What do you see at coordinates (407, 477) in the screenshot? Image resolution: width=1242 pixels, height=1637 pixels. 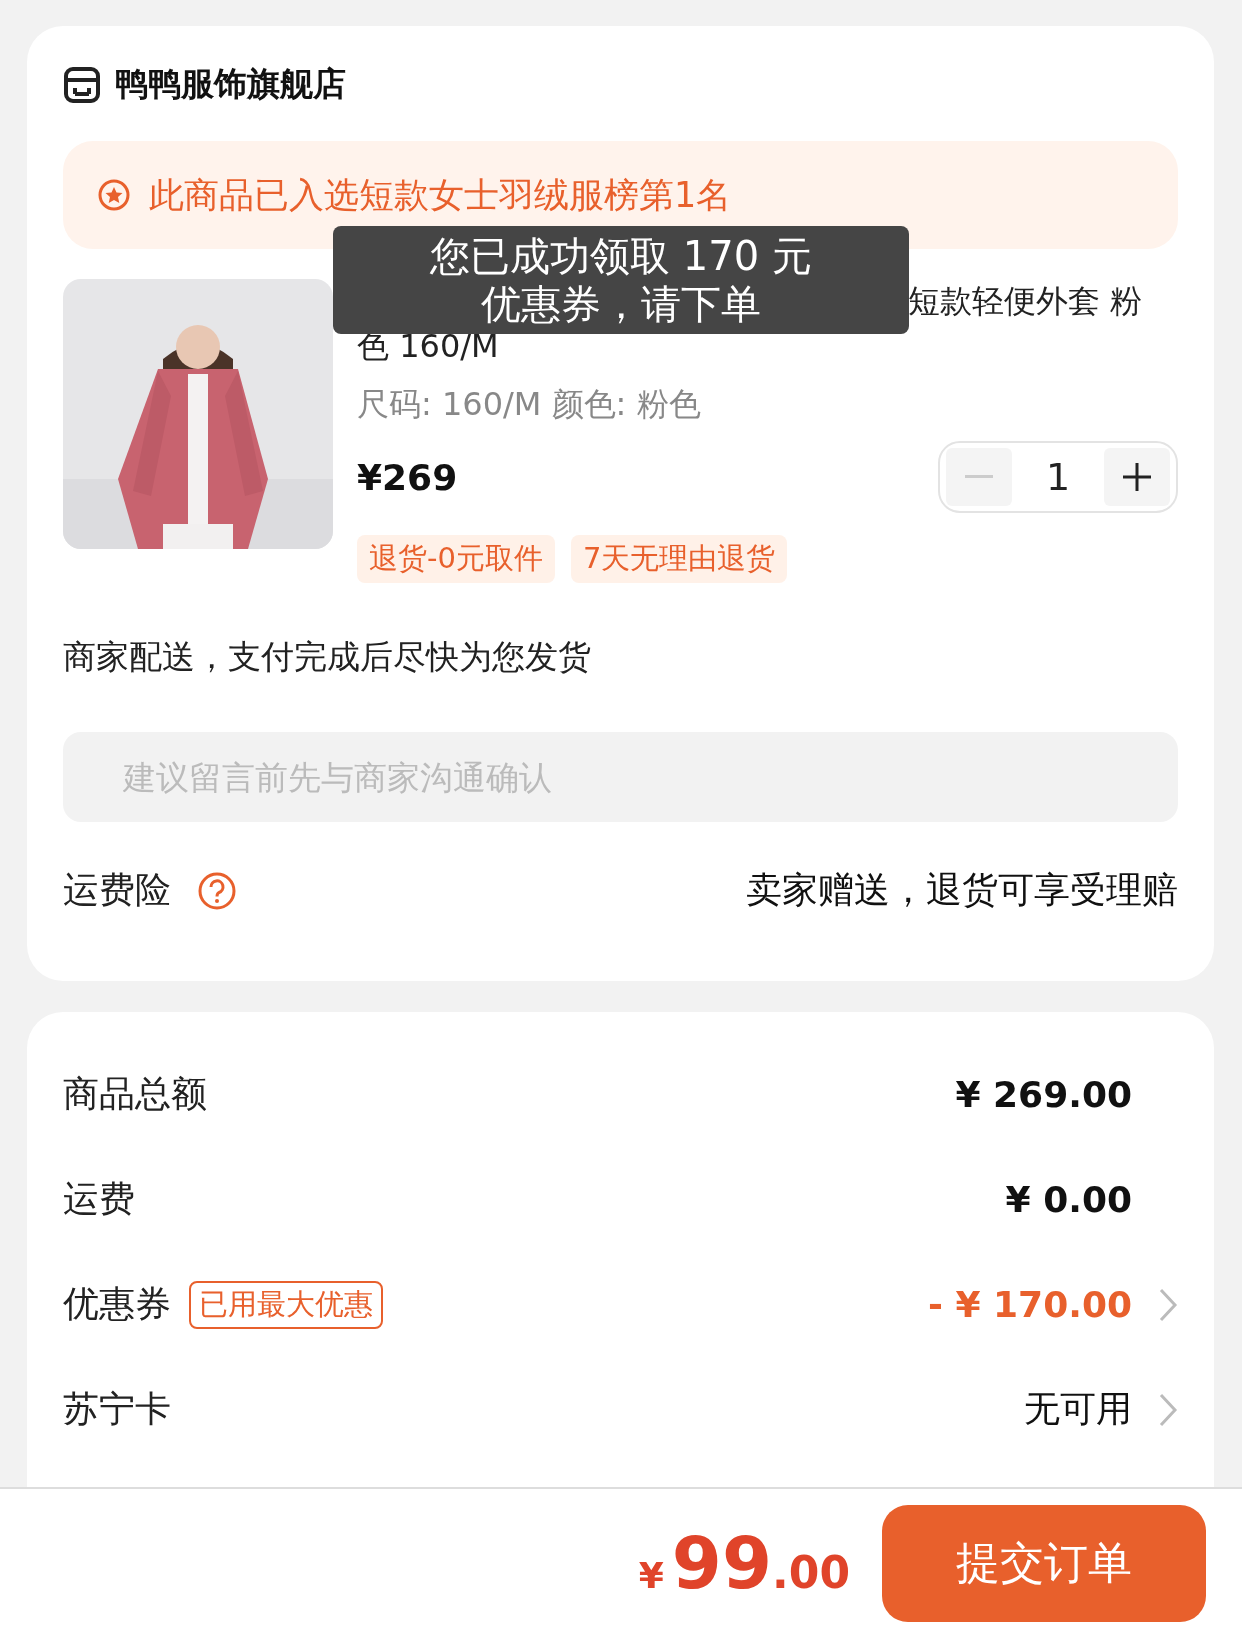 I see `product-price: ¥269` at bounding box center [407, 477].